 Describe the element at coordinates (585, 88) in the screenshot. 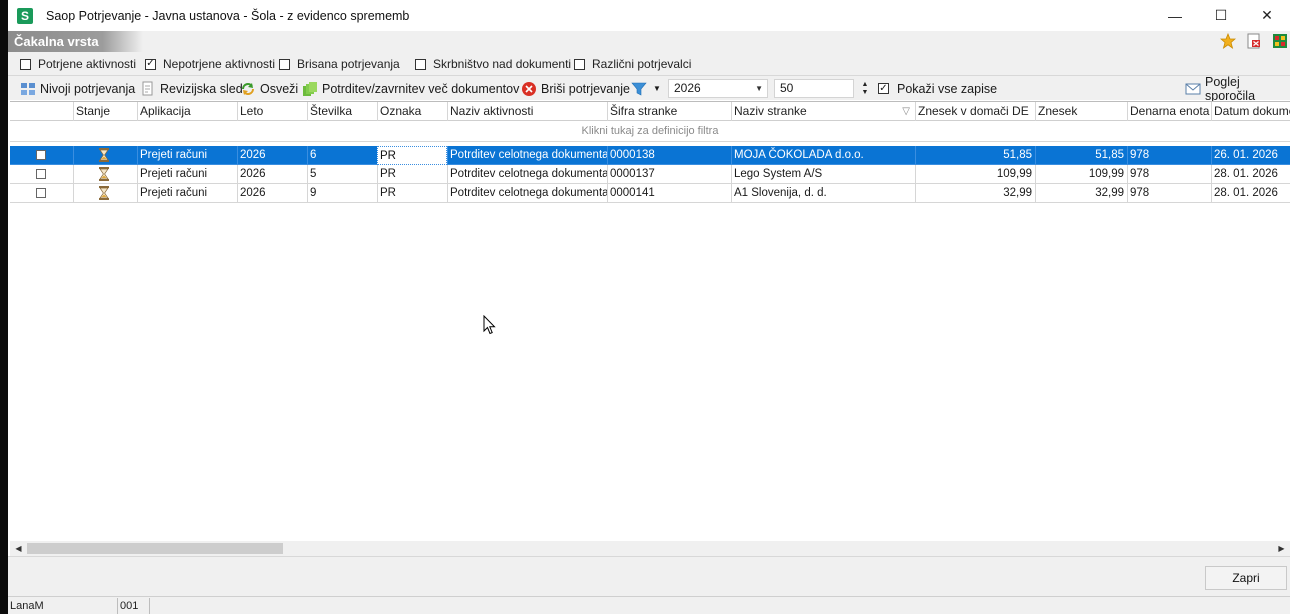

I see `delete-label: Briši potrjevanje` at that location.